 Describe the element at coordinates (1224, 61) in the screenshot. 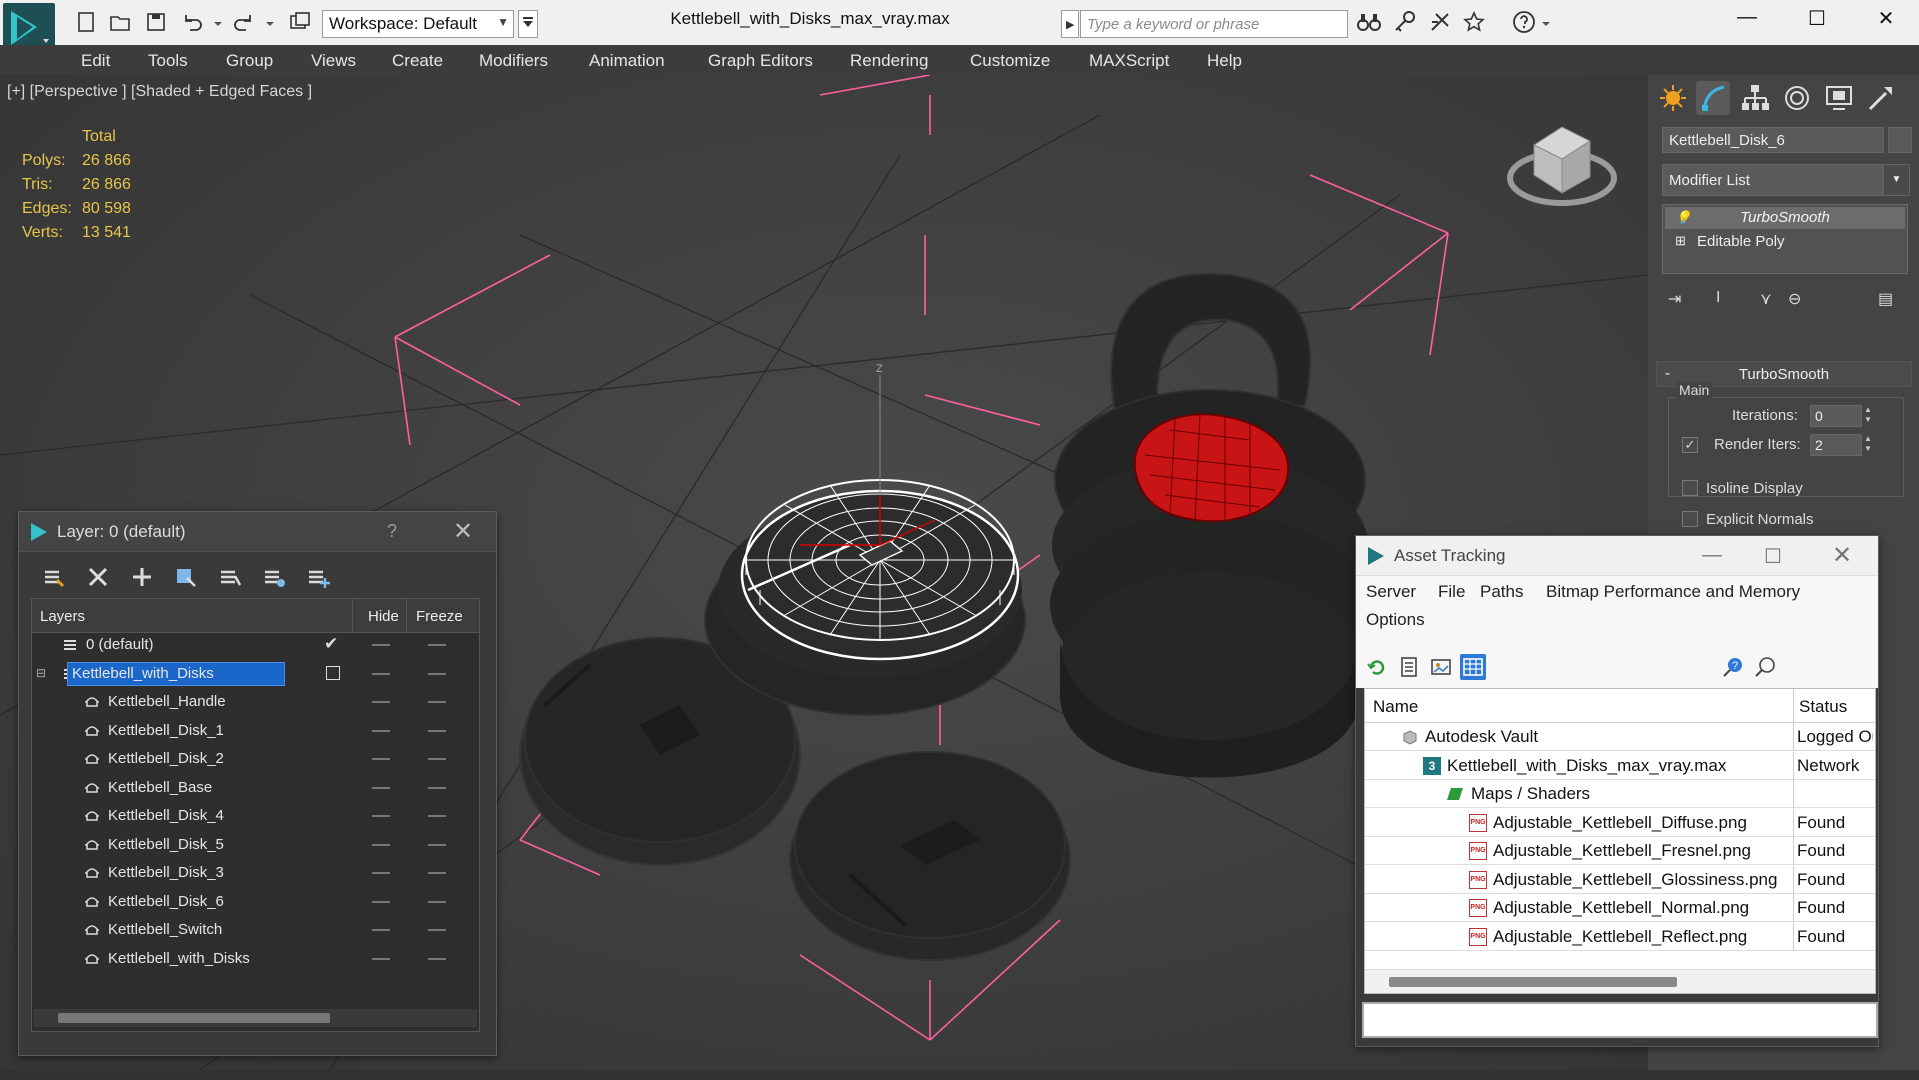

I see `menu-help: Help` at that location.